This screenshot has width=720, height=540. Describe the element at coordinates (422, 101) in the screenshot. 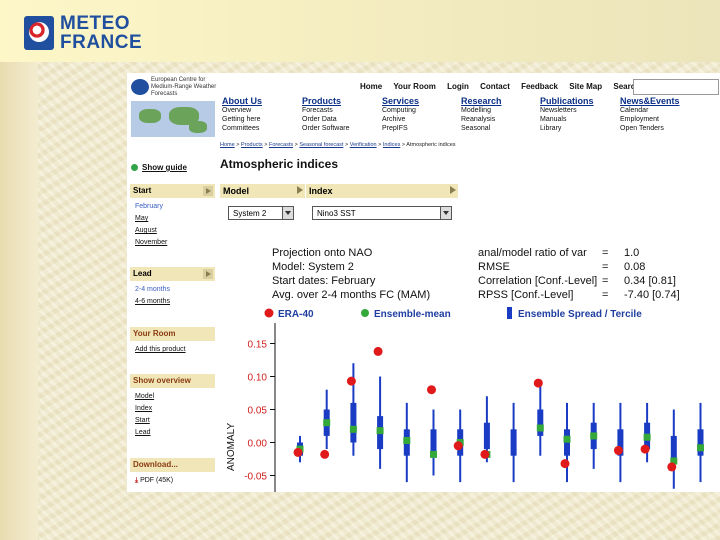

I see `section-title: Services` at that location.